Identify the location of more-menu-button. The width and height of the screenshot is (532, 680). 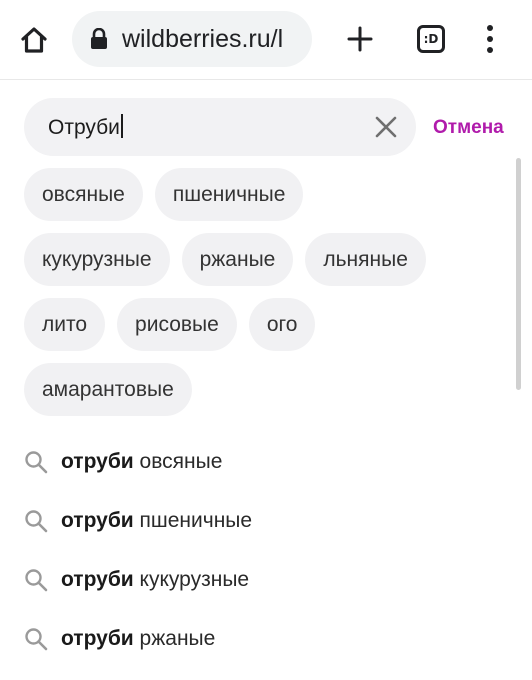
(490, 39).